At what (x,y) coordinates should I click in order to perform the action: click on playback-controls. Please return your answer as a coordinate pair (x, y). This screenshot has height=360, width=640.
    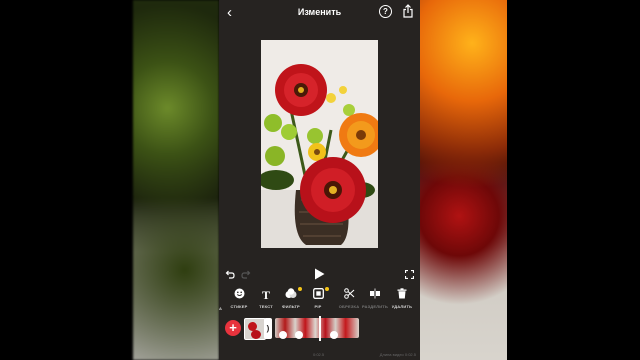
    Looking at the image, I should click on (319, 275).